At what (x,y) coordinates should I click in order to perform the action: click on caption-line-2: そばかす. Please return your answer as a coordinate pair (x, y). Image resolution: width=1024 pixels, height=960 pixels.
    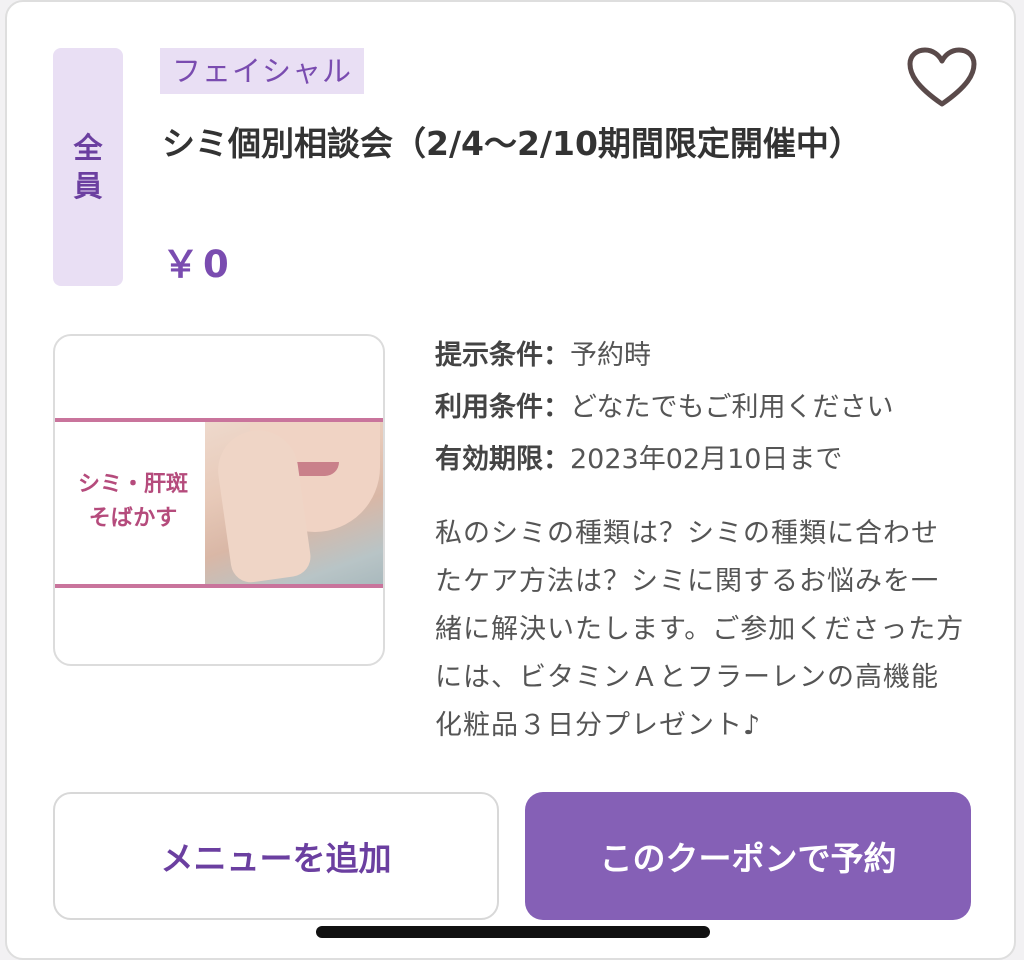
    Looking at the image, I should click on (133, 518).